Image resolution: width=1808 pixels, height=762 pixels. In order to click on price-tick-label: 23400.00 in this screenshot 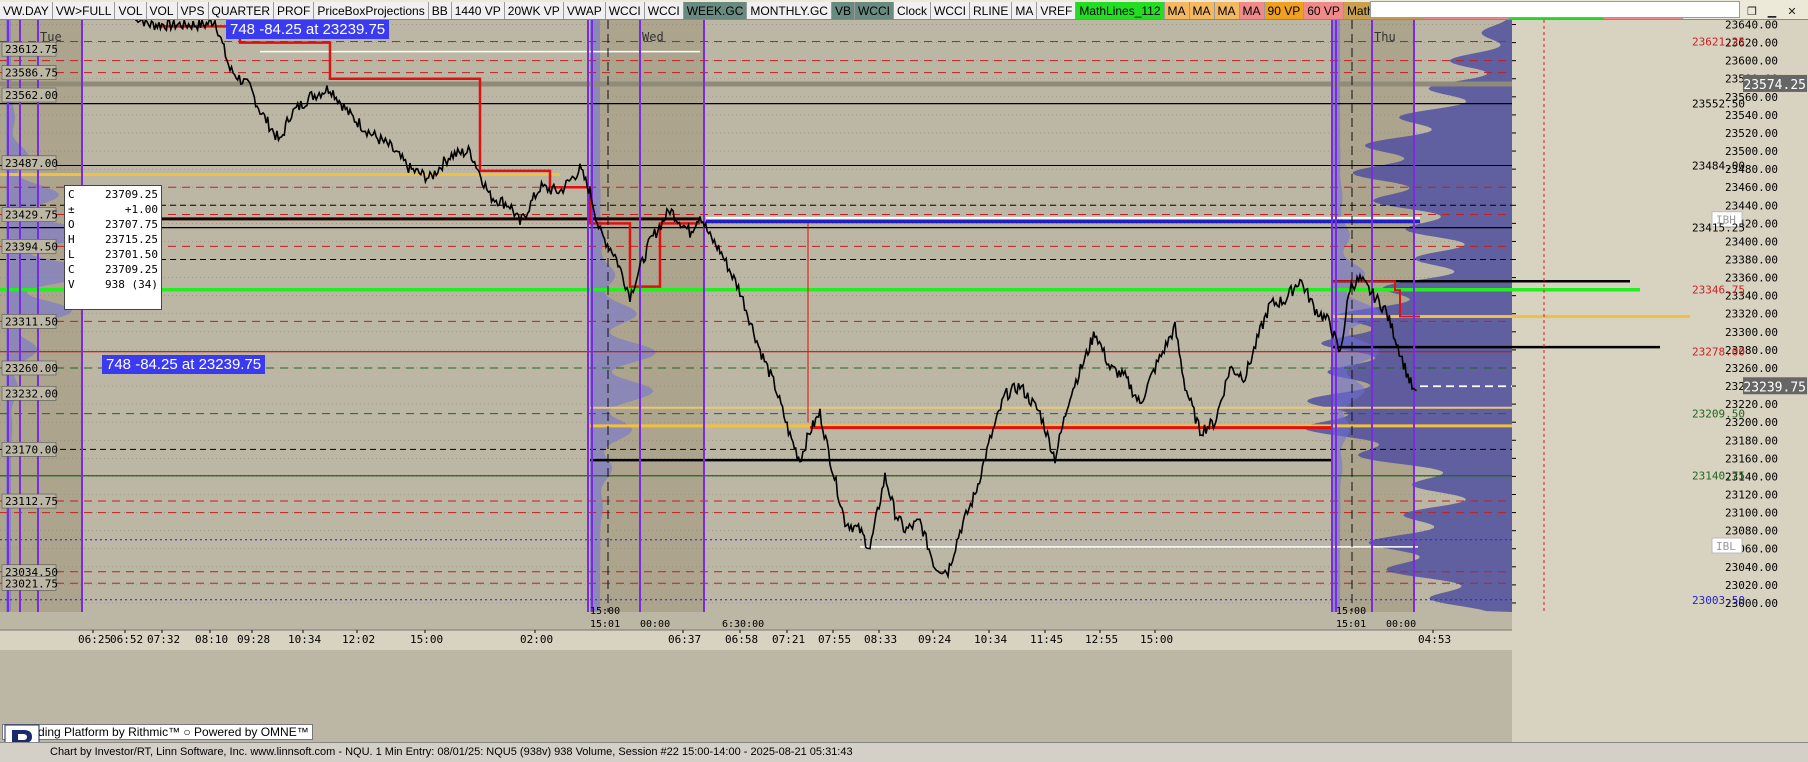, I will do `click(1751, 241)`.